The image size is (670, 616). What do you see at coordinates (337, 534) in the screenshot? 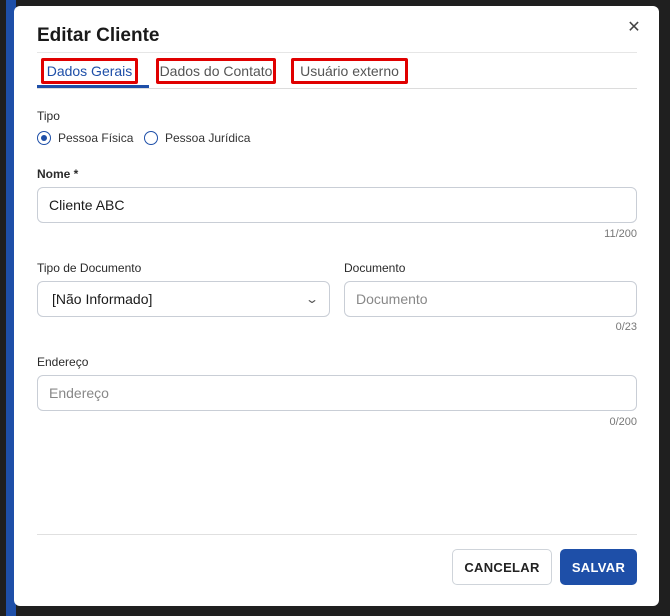
I see `footer-divider` at bounding box center [337, 534].